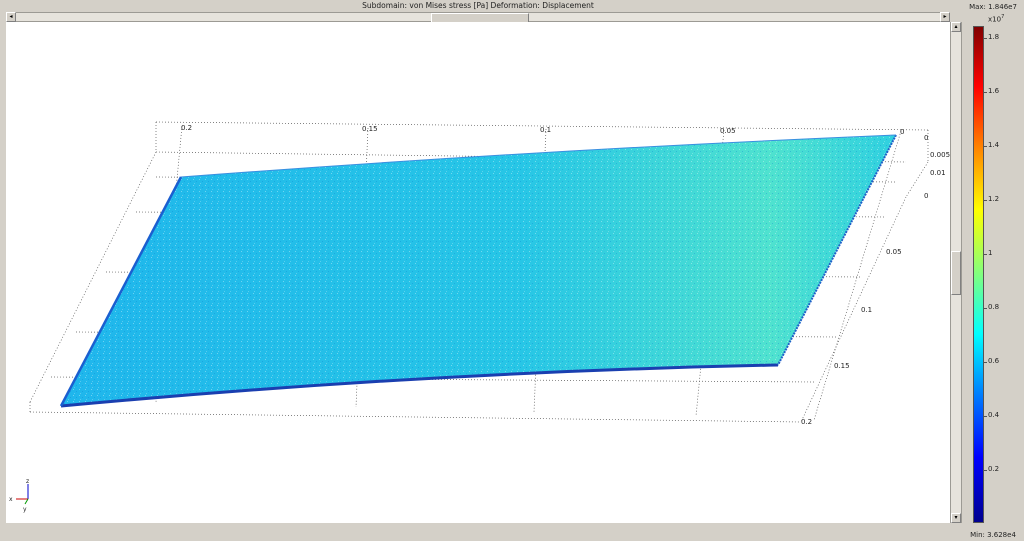  I want to click on triad-x-label: x, so click(11, 499).